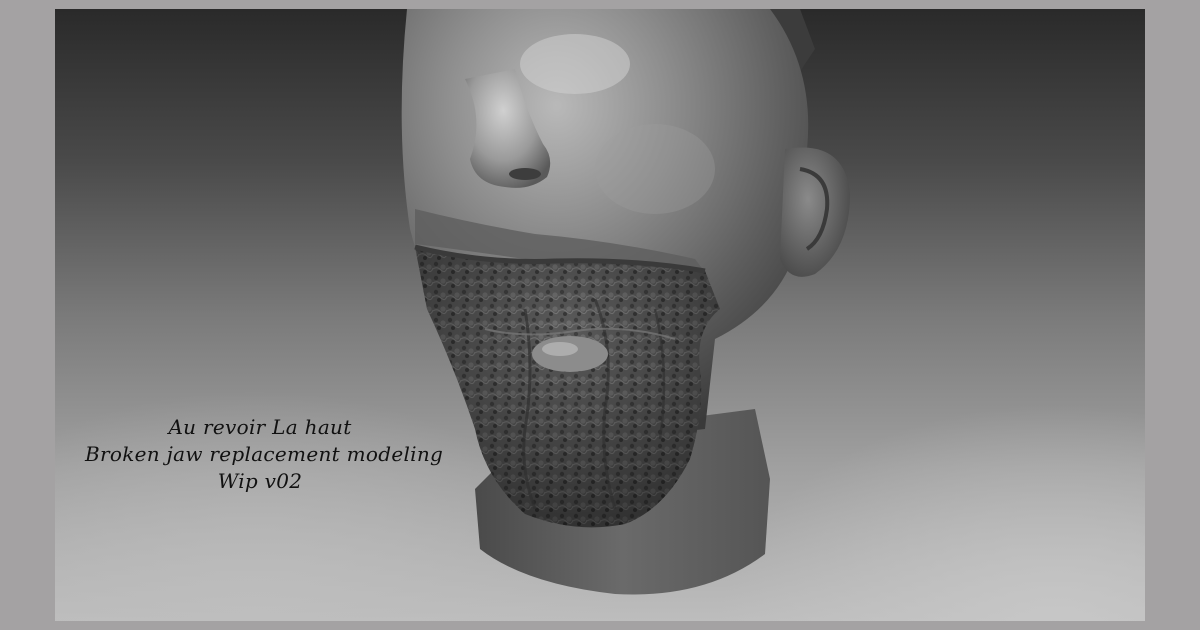 The width and height of the screenshot is (1200, 630). What do you see at coordinates (260, 427) in the screenshot?
I see `caption-title: Au revoir La haut` at bounding box center [260, 427].